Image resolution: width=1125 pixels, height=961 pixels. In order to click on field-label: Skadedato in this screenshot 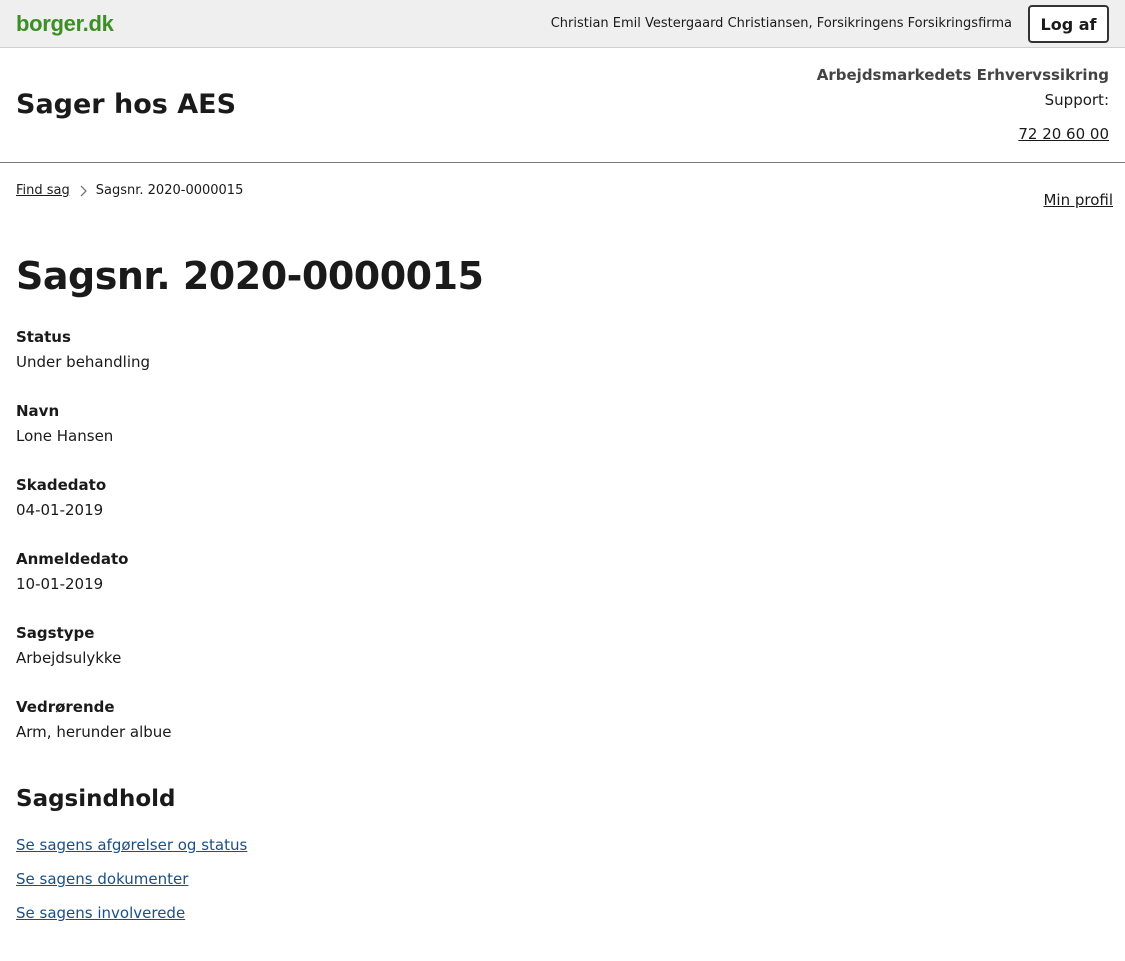, I will do `click(61, 485)`.